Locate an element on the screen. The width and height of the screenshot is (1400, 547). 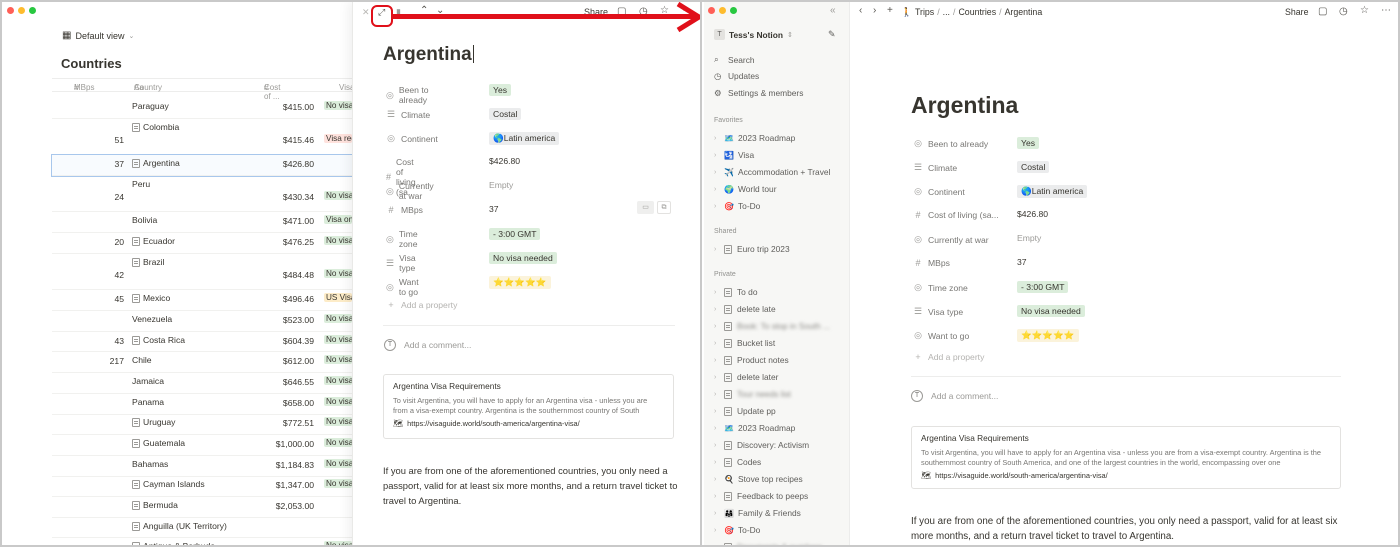
property-value-cost: $426.80 is located at coordinates (504, 161).